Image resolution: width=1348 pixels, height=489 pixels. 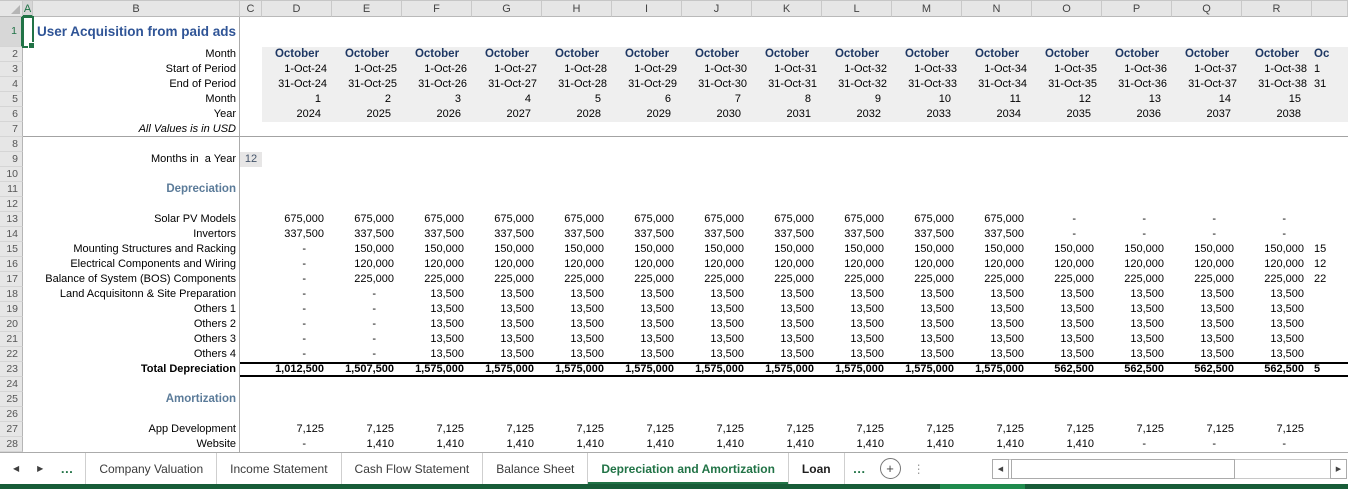 I want to click on cell: 31-Oct-33, so click(x=927, y=84).